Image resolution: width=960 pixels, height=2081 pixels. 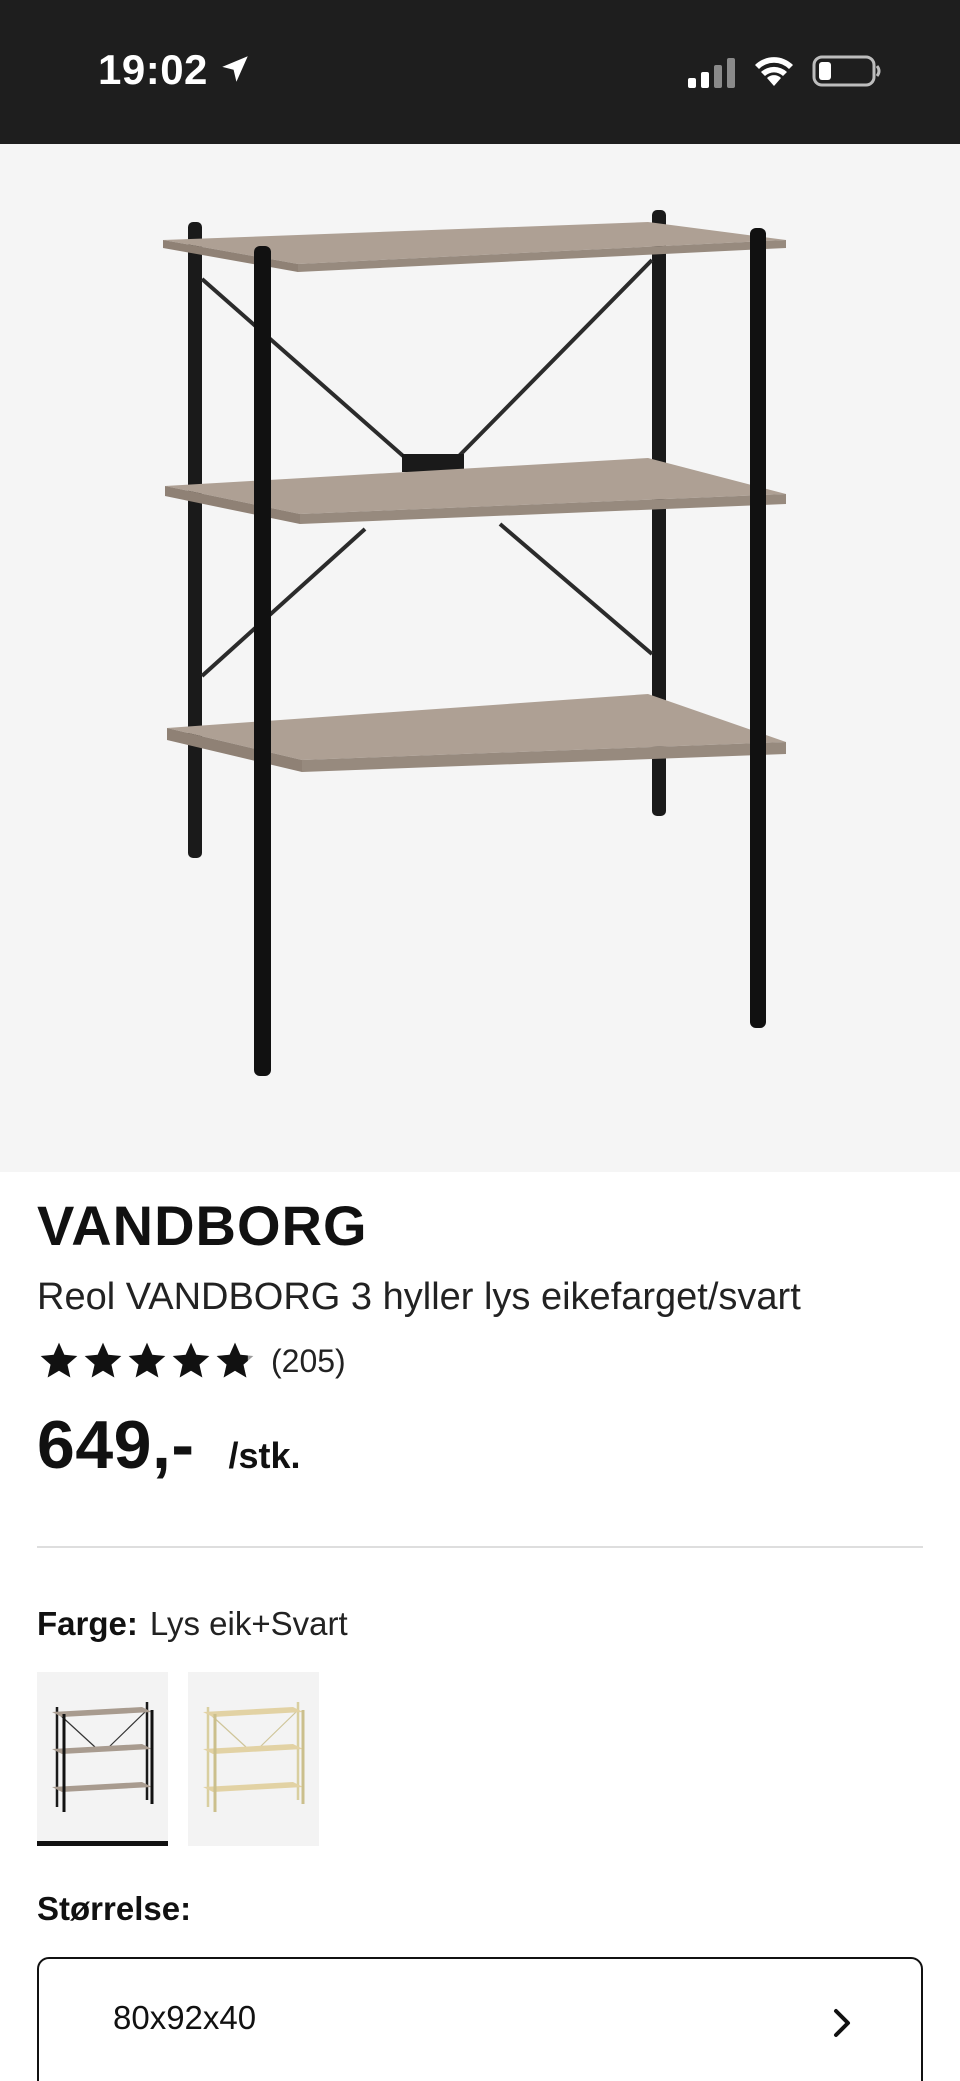 What do you see at coordinates (842, 2023) in the screenshot?
I see `chevron-right-icon` at bounding box center [842, 2023].